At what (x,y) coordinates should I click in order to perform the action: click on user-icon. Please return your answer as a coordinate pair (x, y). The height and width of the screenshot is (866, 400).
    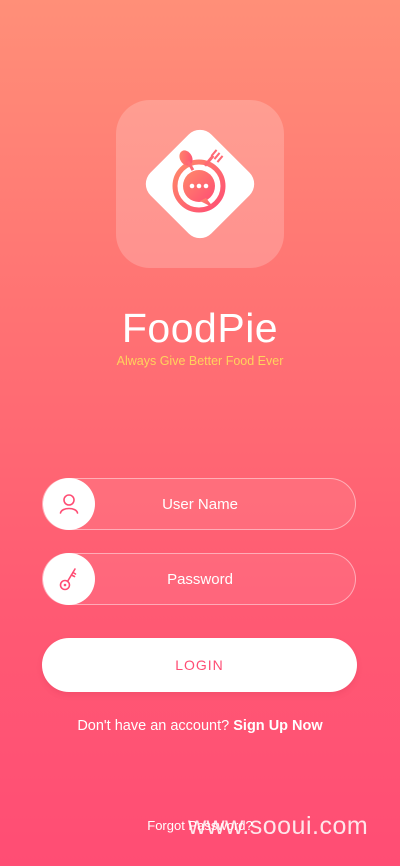
    Looking at the image, I should click on (69, 504).